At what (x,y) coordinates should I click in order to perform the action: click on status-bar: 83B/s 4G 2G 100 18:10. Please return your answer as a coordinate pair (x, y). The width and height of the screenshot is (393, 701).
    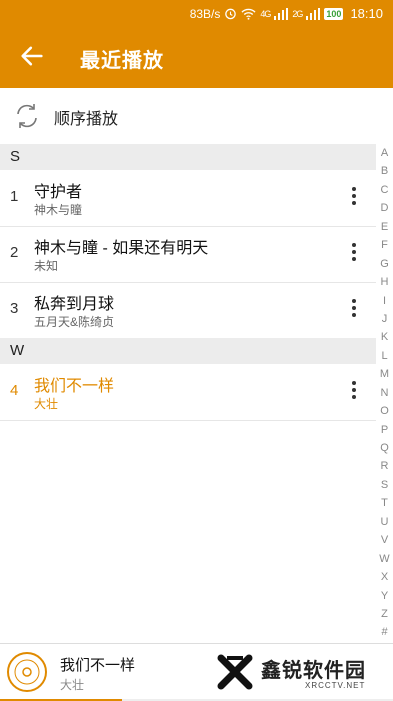
    Looking at the image, I should click on (196, 14).